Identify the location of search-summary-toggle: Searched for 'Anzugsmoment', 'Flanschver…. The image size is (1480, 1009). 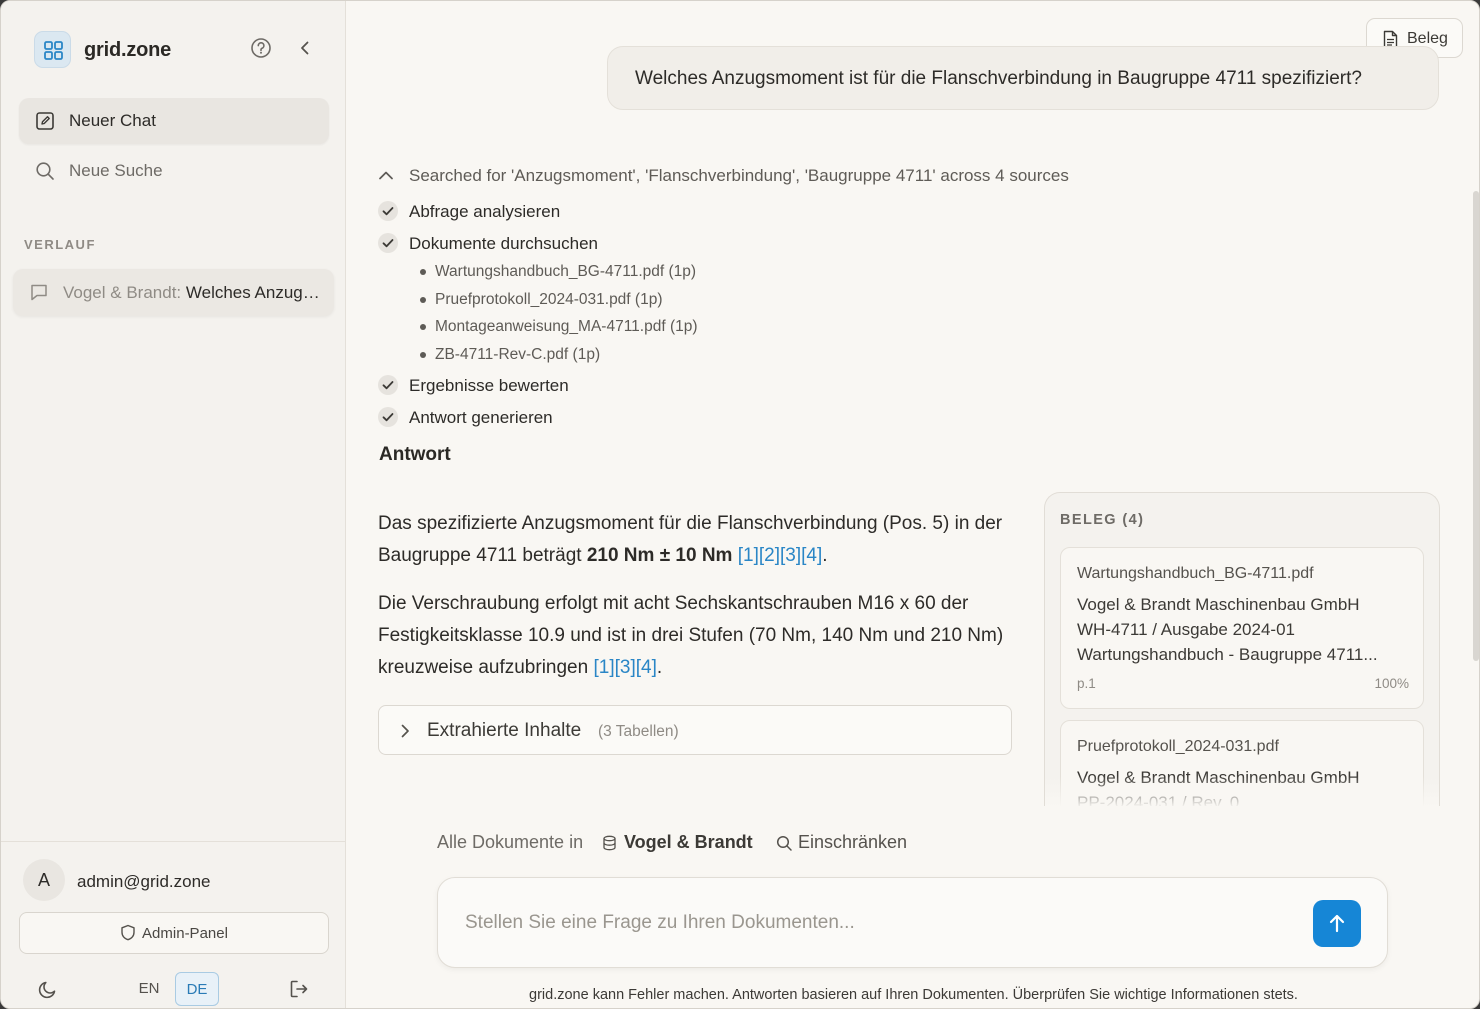
(778, 176).